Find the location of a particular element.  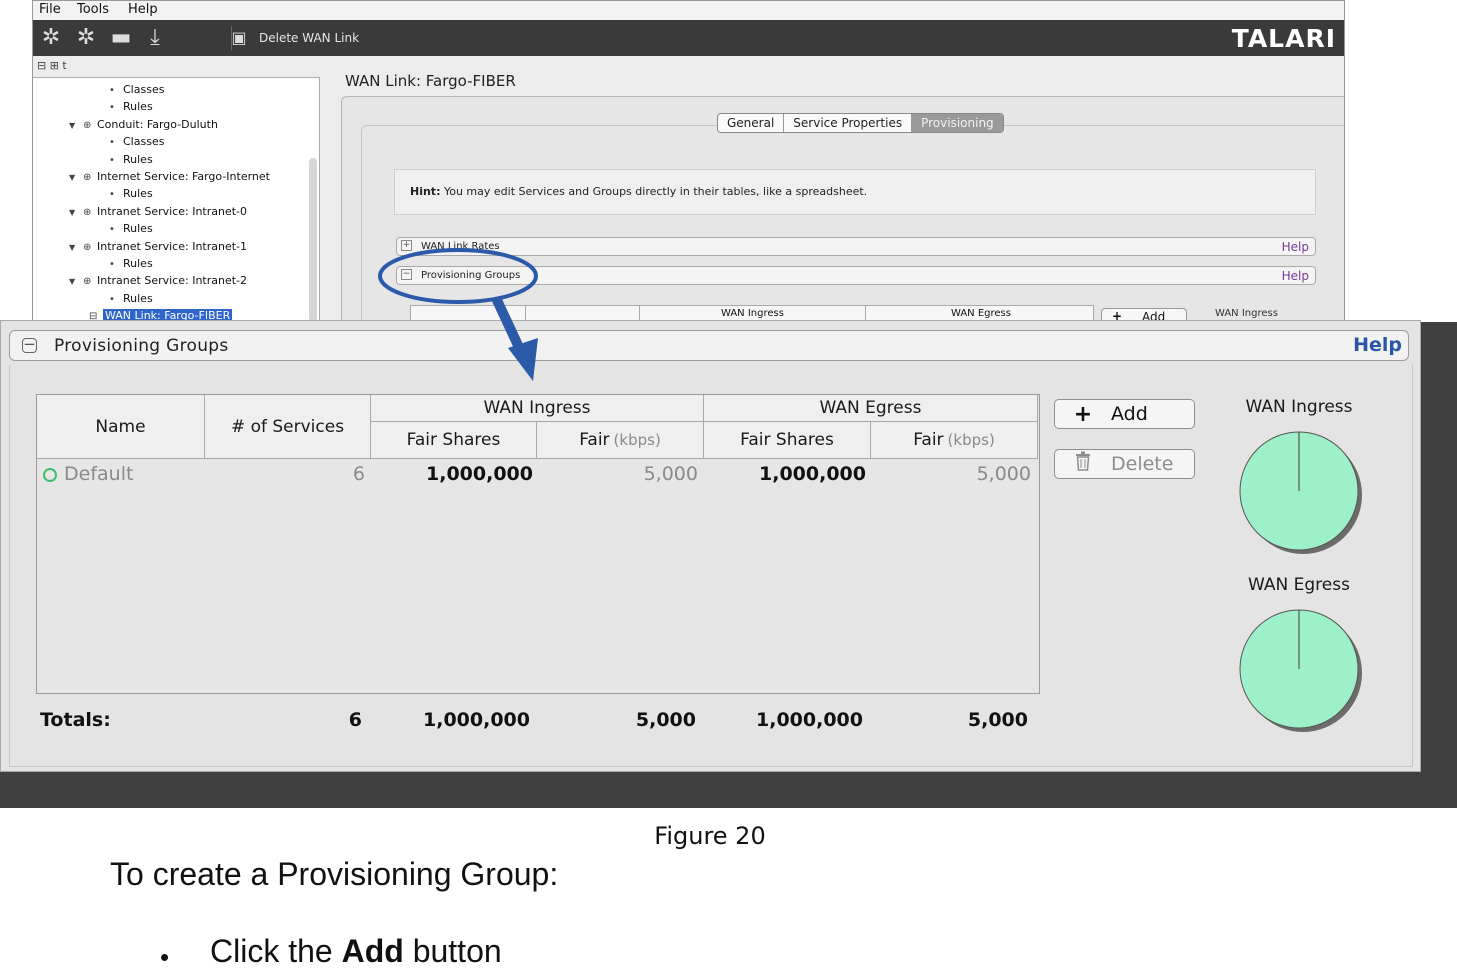

tree-node: ▼ ⊕ Internet Service: Fargo-Internet is located at coordinates (169, 177).